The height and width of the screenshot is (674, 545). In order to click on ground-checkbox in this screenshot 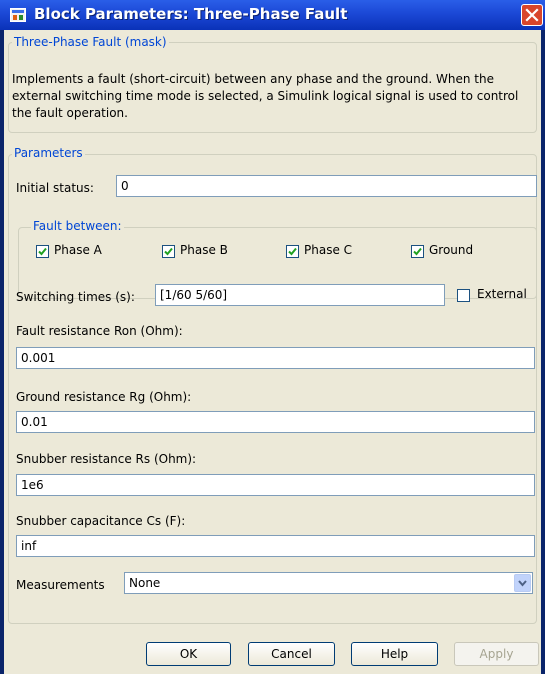, I will do `click(417, 251)`.